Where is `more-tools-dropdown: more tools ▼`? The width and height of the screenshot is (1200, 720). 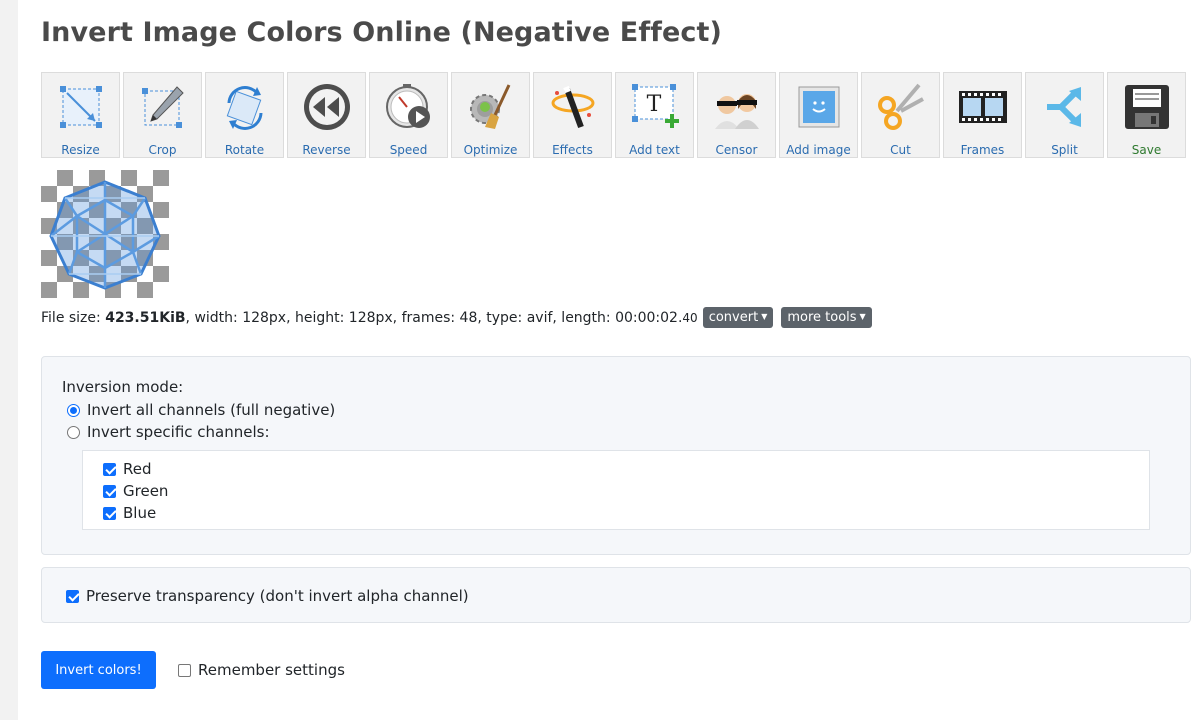
more-tools-dropdown: more tools ▼ is located at coordinates (826, 317).